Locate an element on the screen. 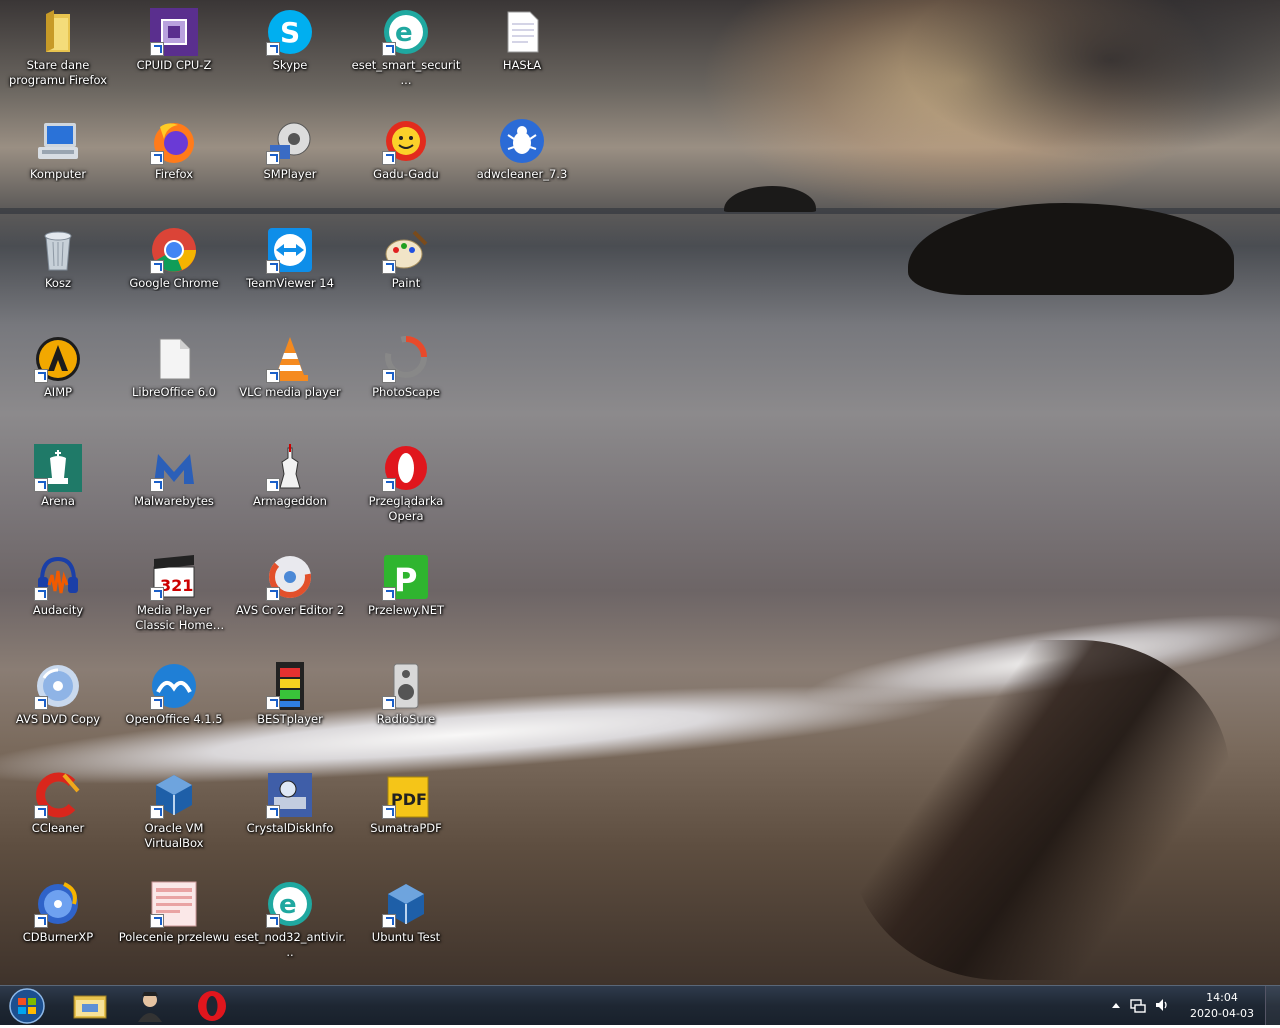 The height and width of the screenshot is (1028, 1280). desktop-icon-firefox: Firefox is located at coordinates (174, 149).